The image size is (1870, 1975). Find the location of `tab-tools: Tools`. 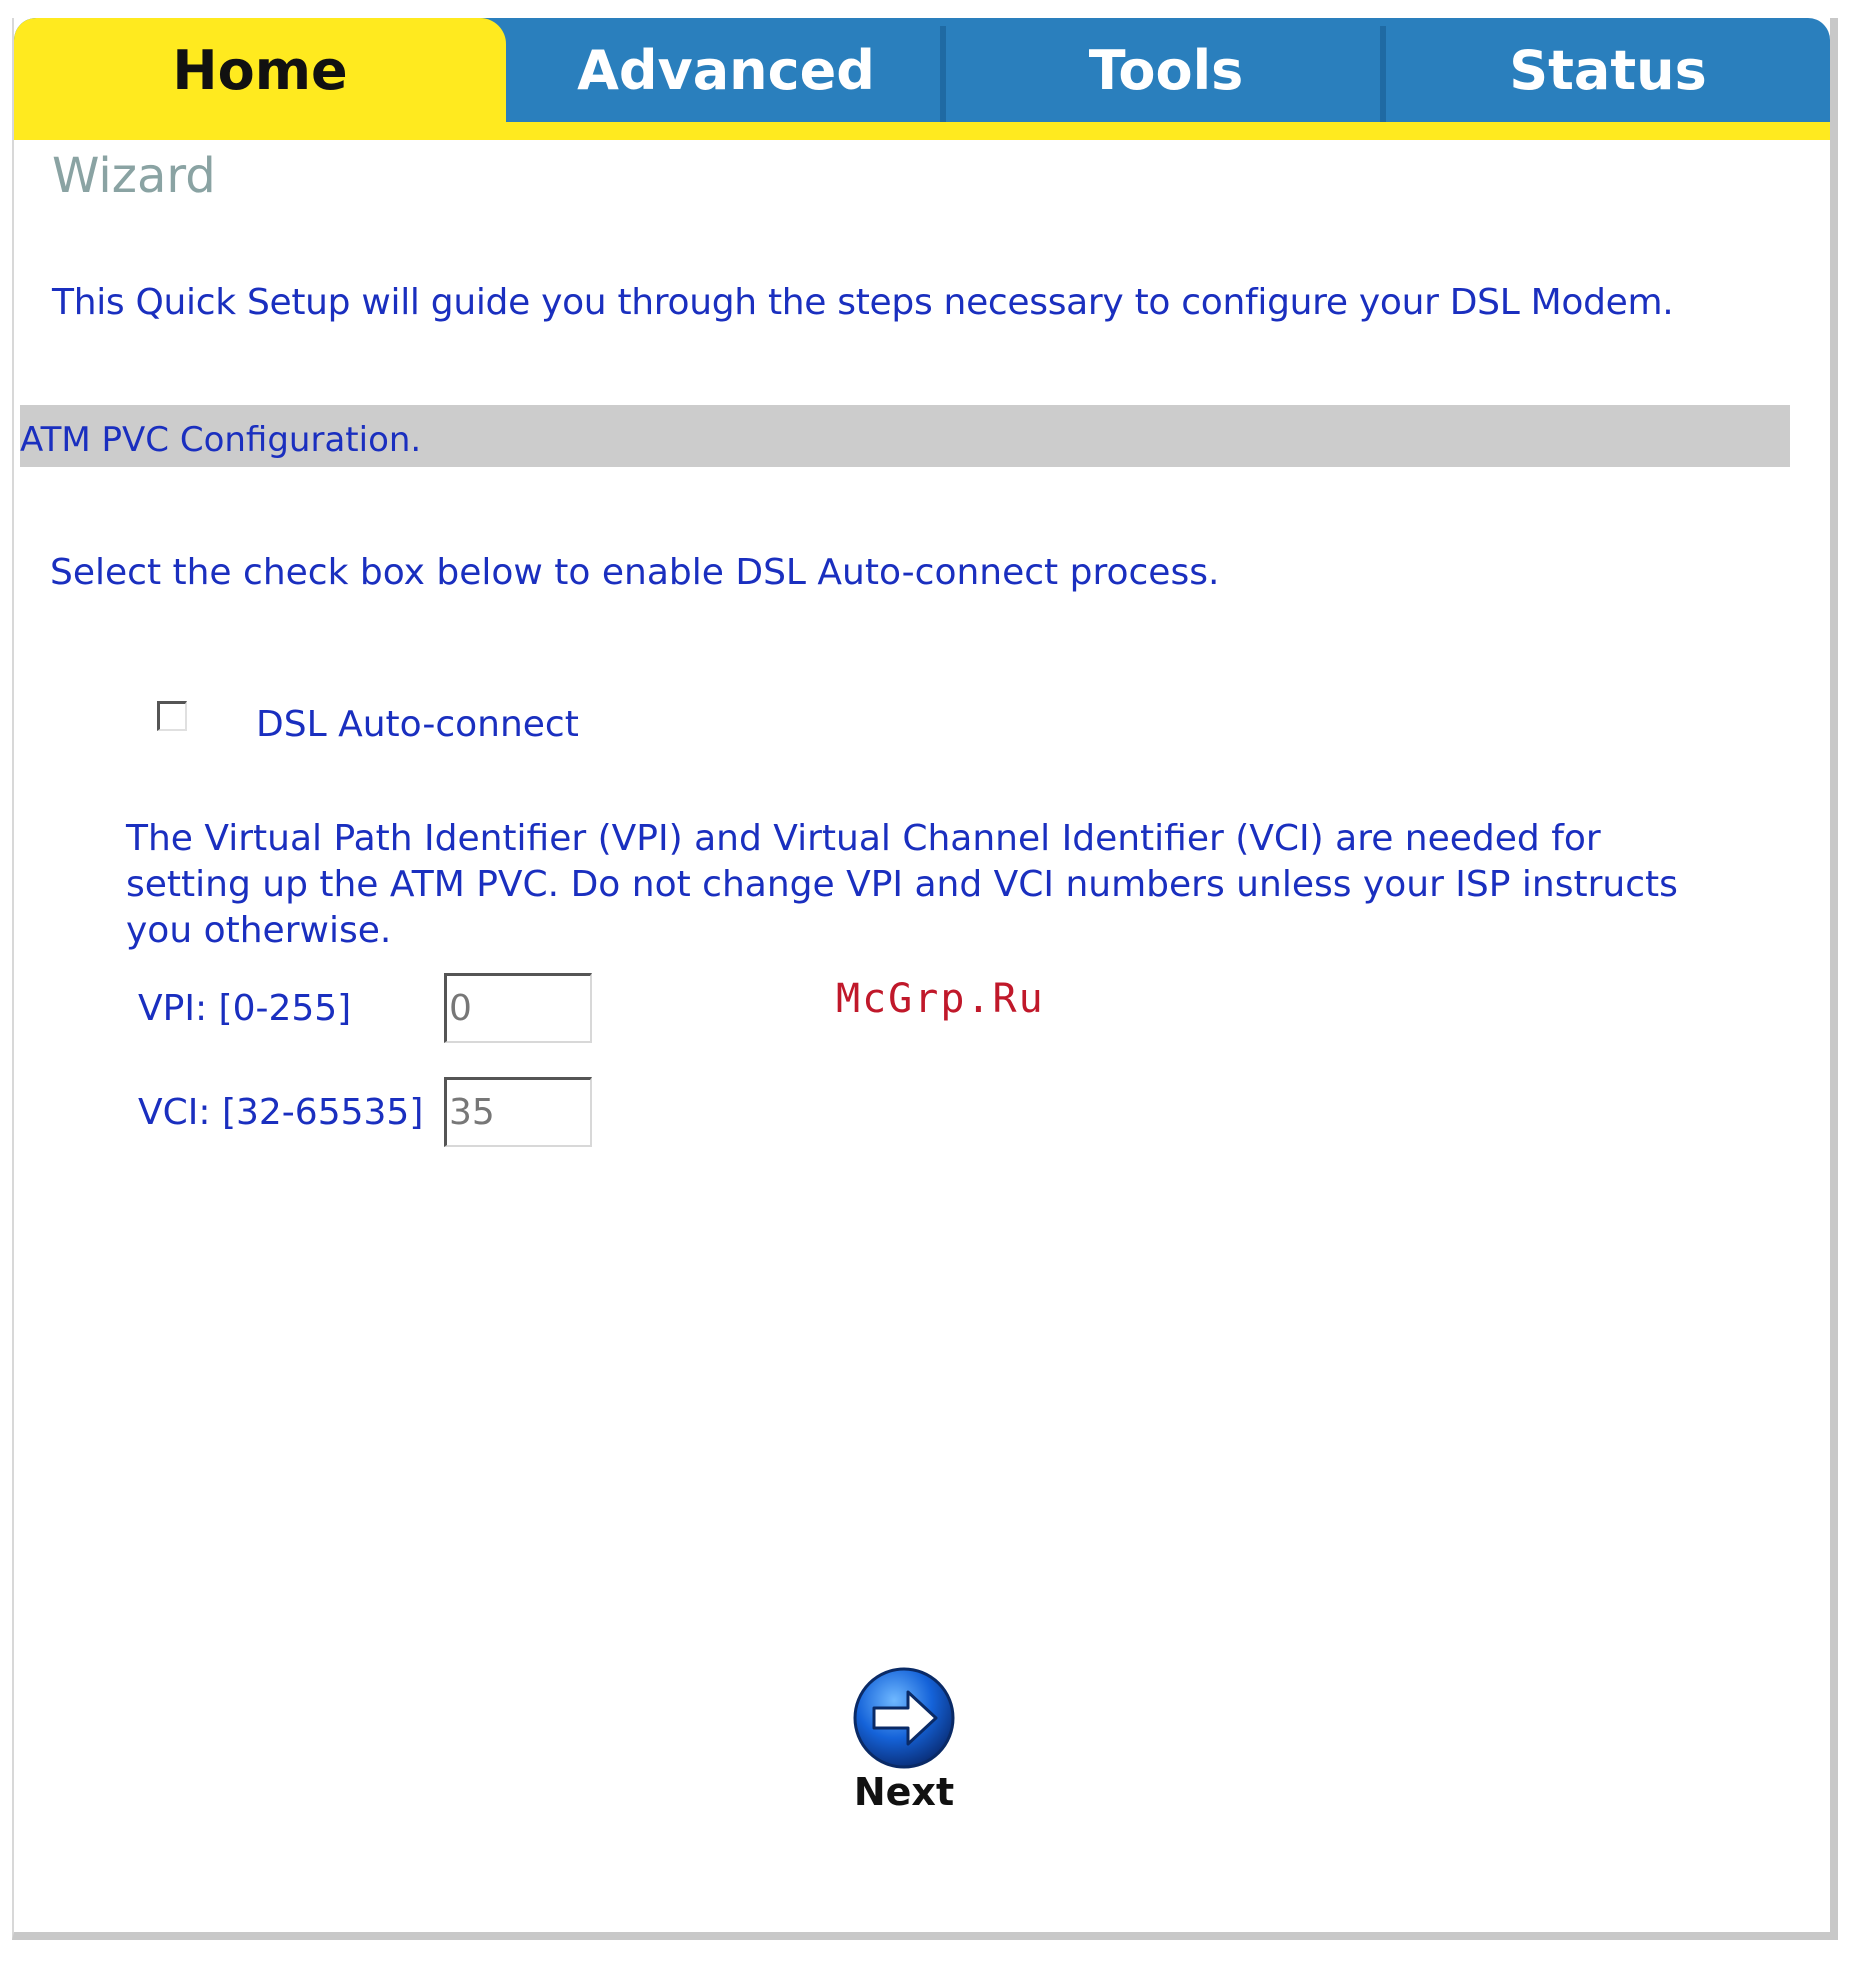

tab-tools: Tools is located at coordinates (1166, 70).